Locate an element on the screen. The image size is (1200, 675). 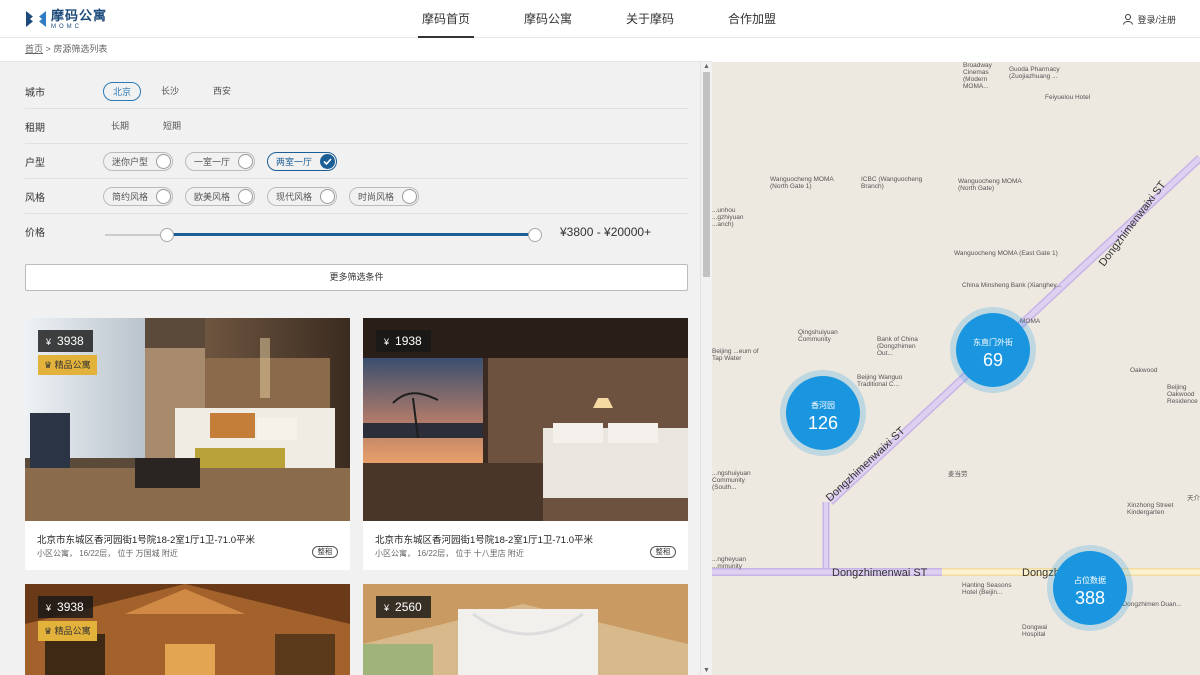
map-poi: Xinzhong Street Kindergarten is located at coordinates (1151, 509).